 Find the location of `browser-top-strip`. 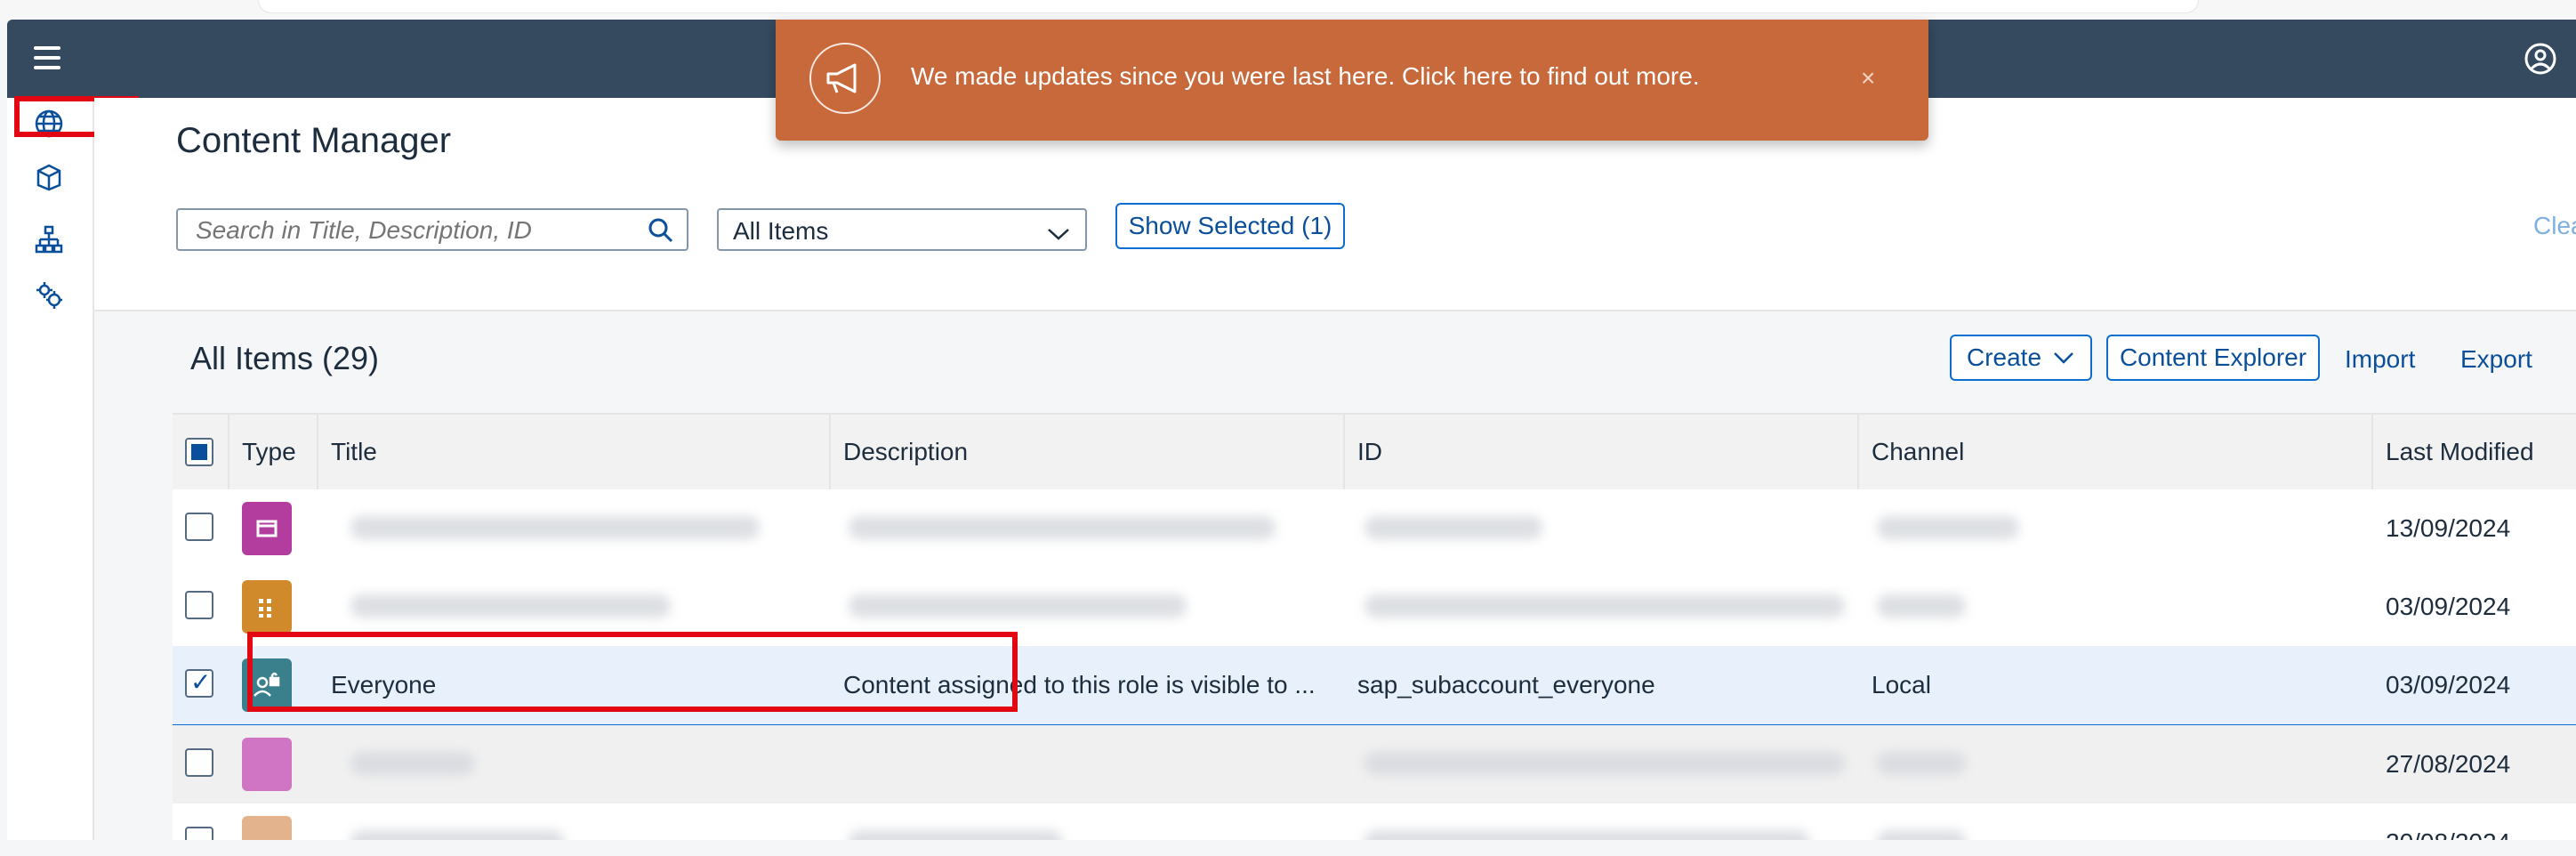

browser-top-strip is located at coordinates (1288, 10).